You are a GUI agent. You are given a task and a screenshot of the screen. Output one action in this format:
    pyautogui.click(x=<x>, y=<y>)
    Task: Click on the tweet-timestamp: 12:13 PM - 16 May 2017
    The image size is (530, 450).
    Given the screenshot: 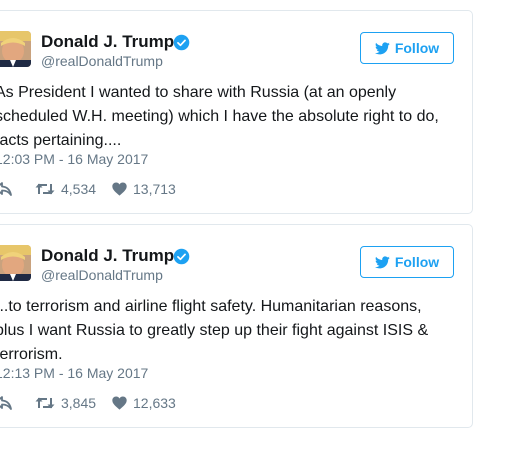 What is the action you would take?
    pyautogui.click(x=74, y=373)
    